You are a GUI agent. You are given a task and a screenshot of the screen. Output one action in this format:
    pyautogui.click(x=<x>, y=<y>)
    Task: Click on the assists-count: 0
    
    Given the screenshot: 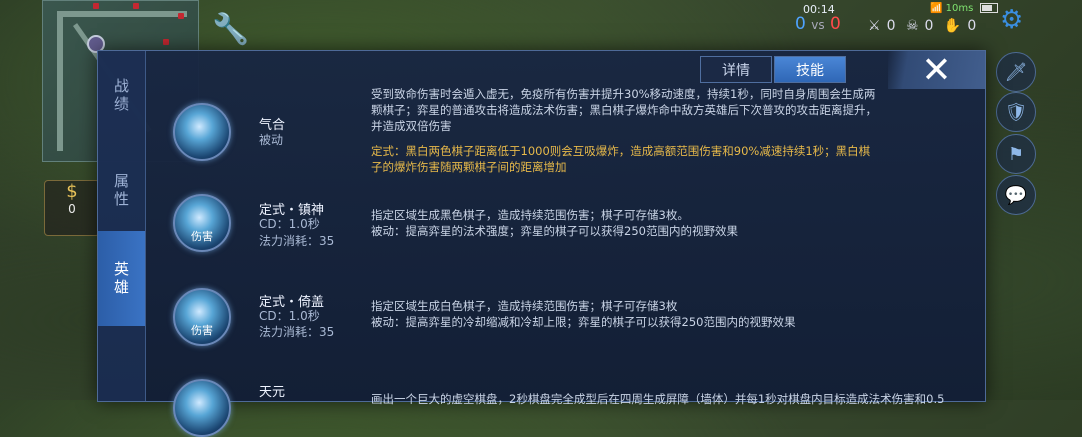 What is the action you would take?
    pyautogui.click(x=972, y=26)
    